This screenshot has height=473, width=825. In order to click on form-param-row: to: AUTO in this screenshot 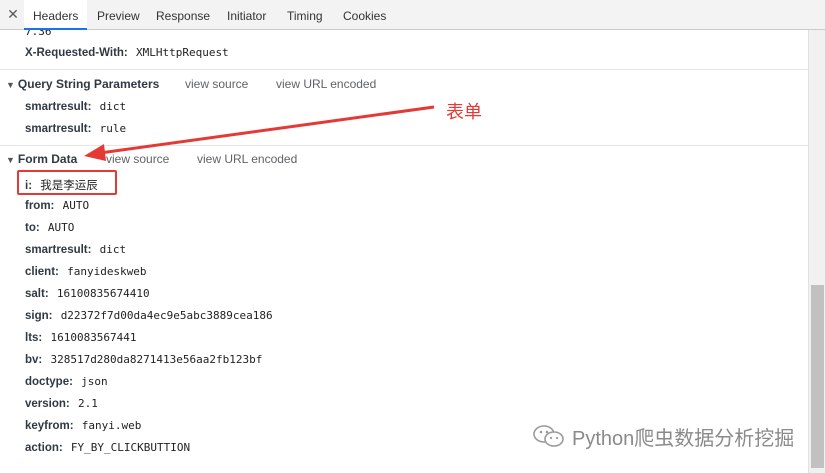, I will do `click(49, 227)`.